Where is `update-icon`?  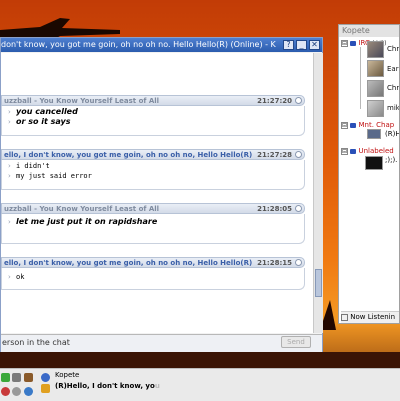
update-icon is located at coordinates (28, 391).